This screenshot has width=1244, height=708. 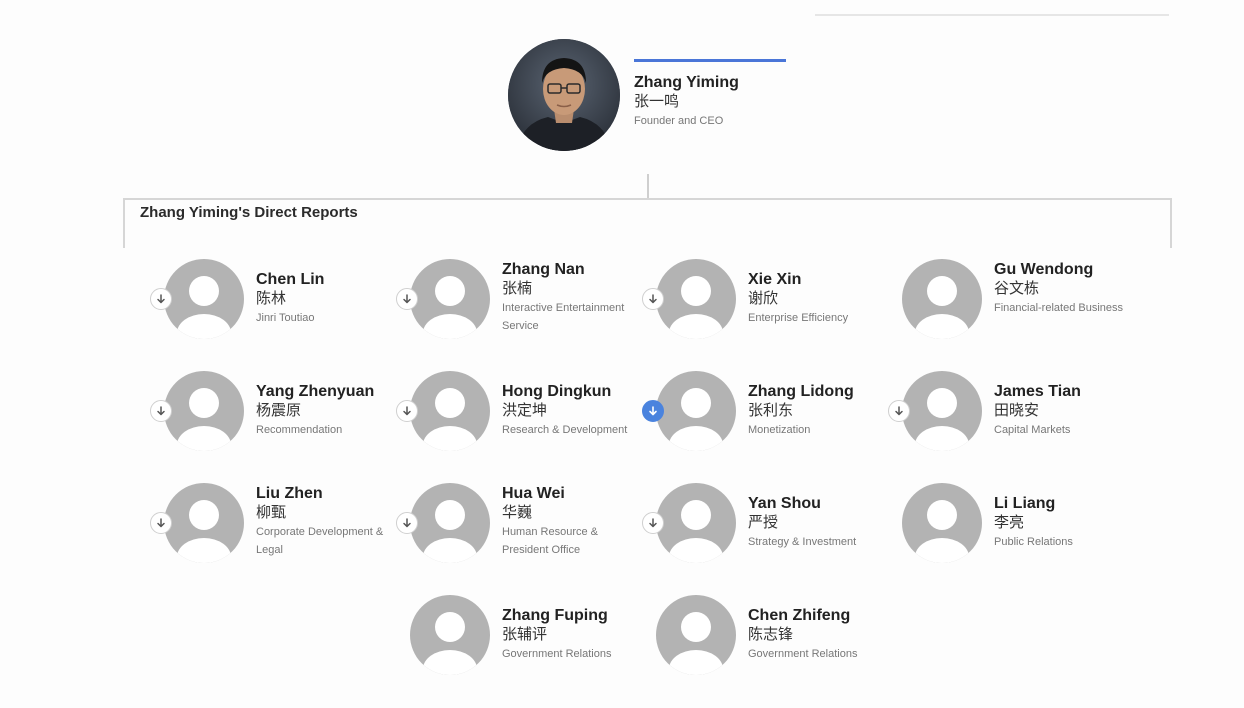 What do you see at coordinates (525, 410) in the screenshot?
I see `report-name-zh: 洪定坤` at bounding box center [525, 410].